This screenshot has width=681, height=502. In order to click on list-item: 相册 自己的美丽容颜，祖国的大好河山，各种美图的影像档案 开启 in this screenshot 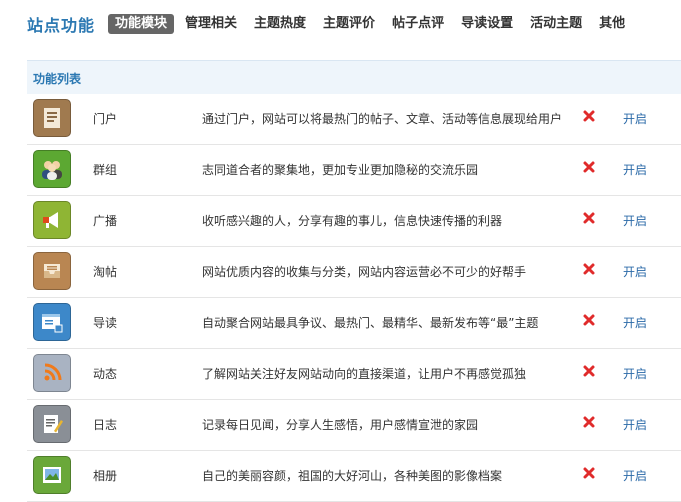, I will do `click(354, 476)`.